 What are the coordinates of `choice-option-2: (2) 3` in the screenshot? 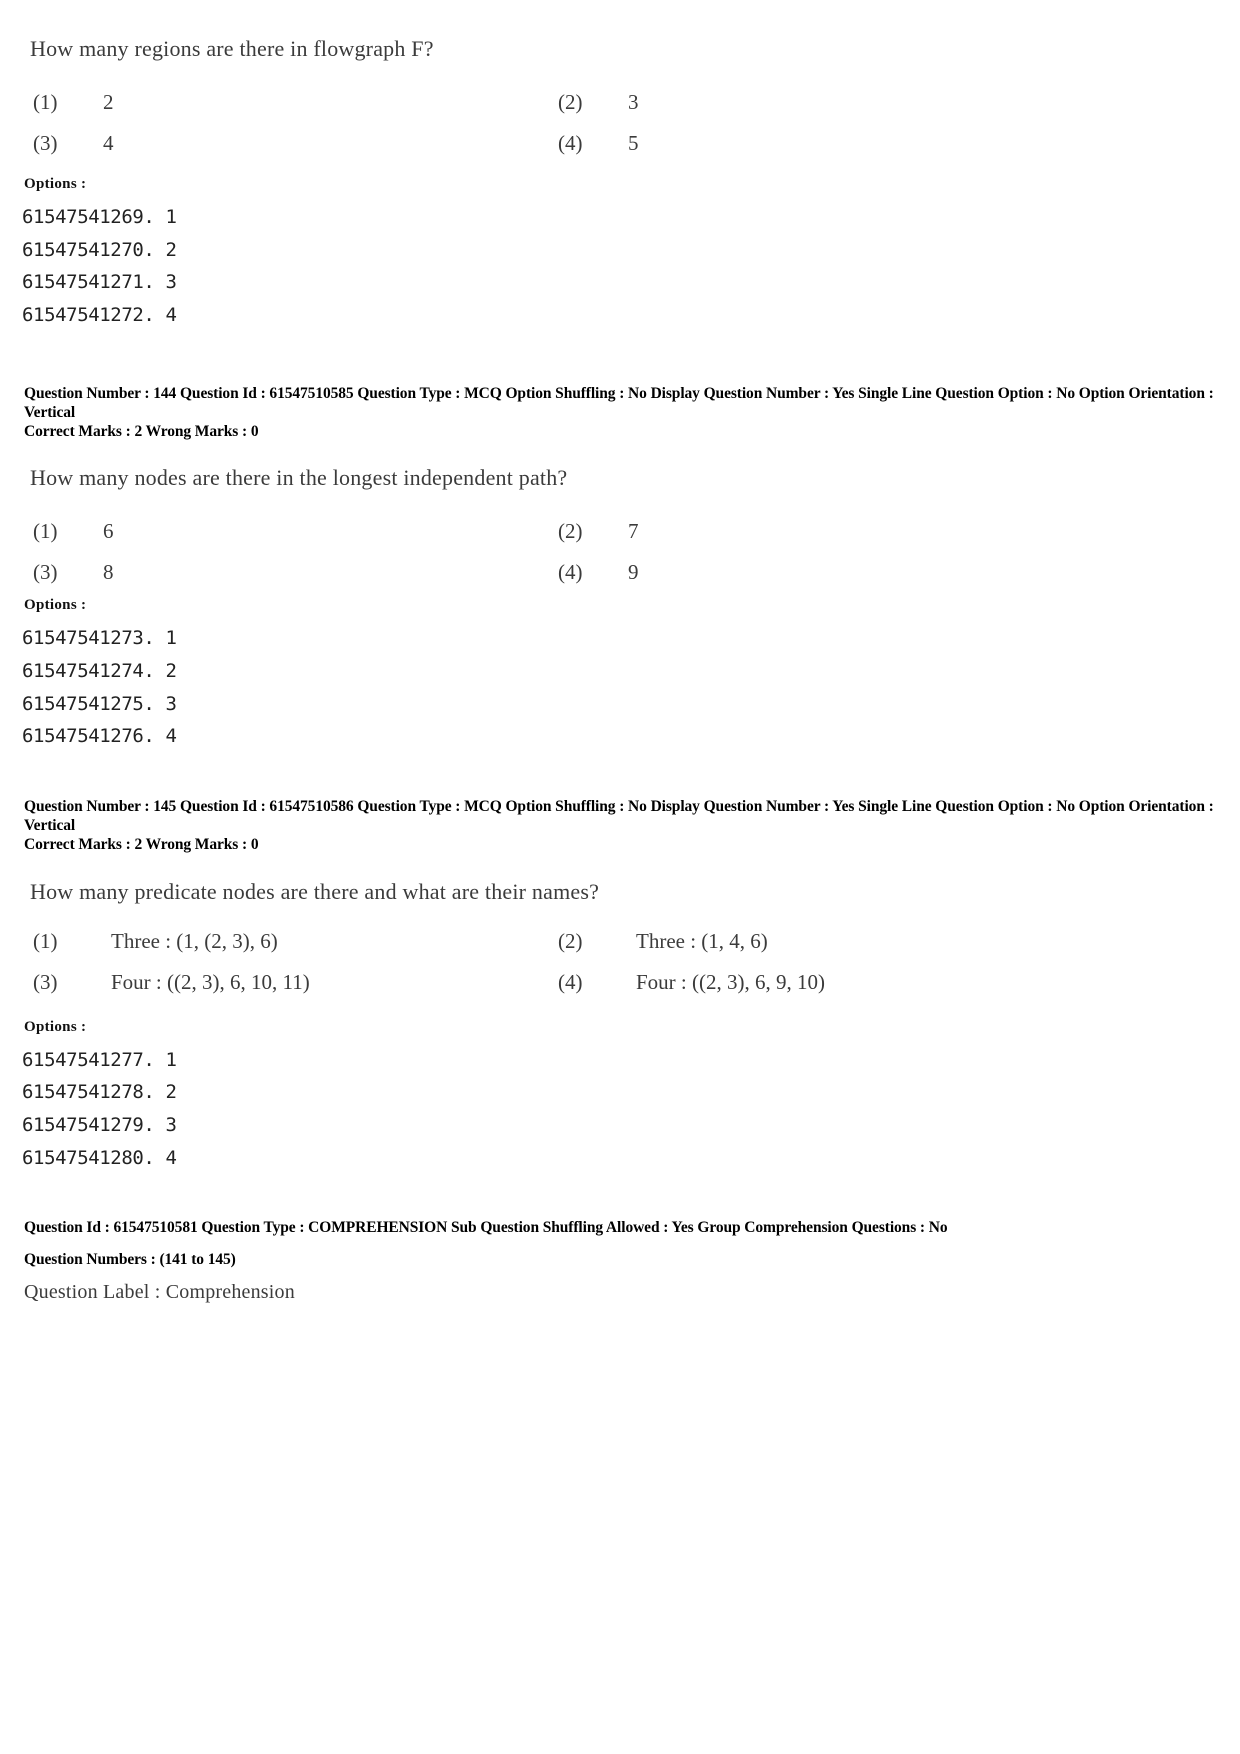 It's located at (820, 102).